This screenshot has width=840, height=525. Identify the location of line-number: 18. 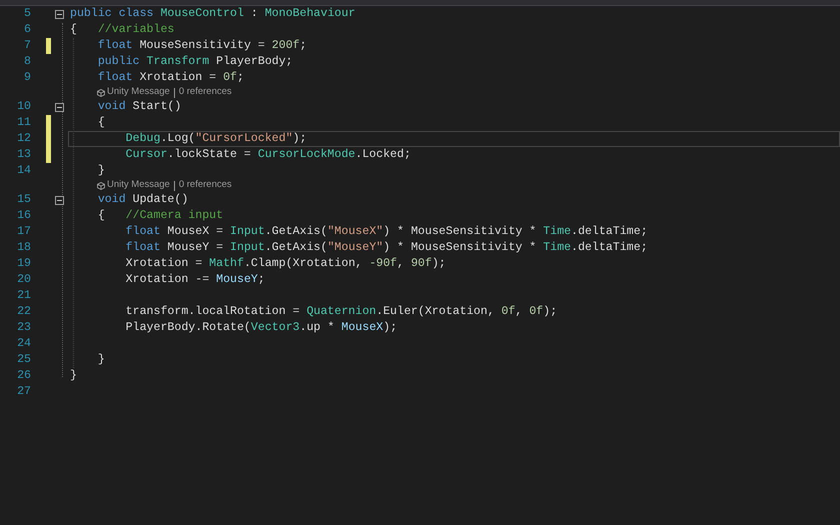
(23, 248).